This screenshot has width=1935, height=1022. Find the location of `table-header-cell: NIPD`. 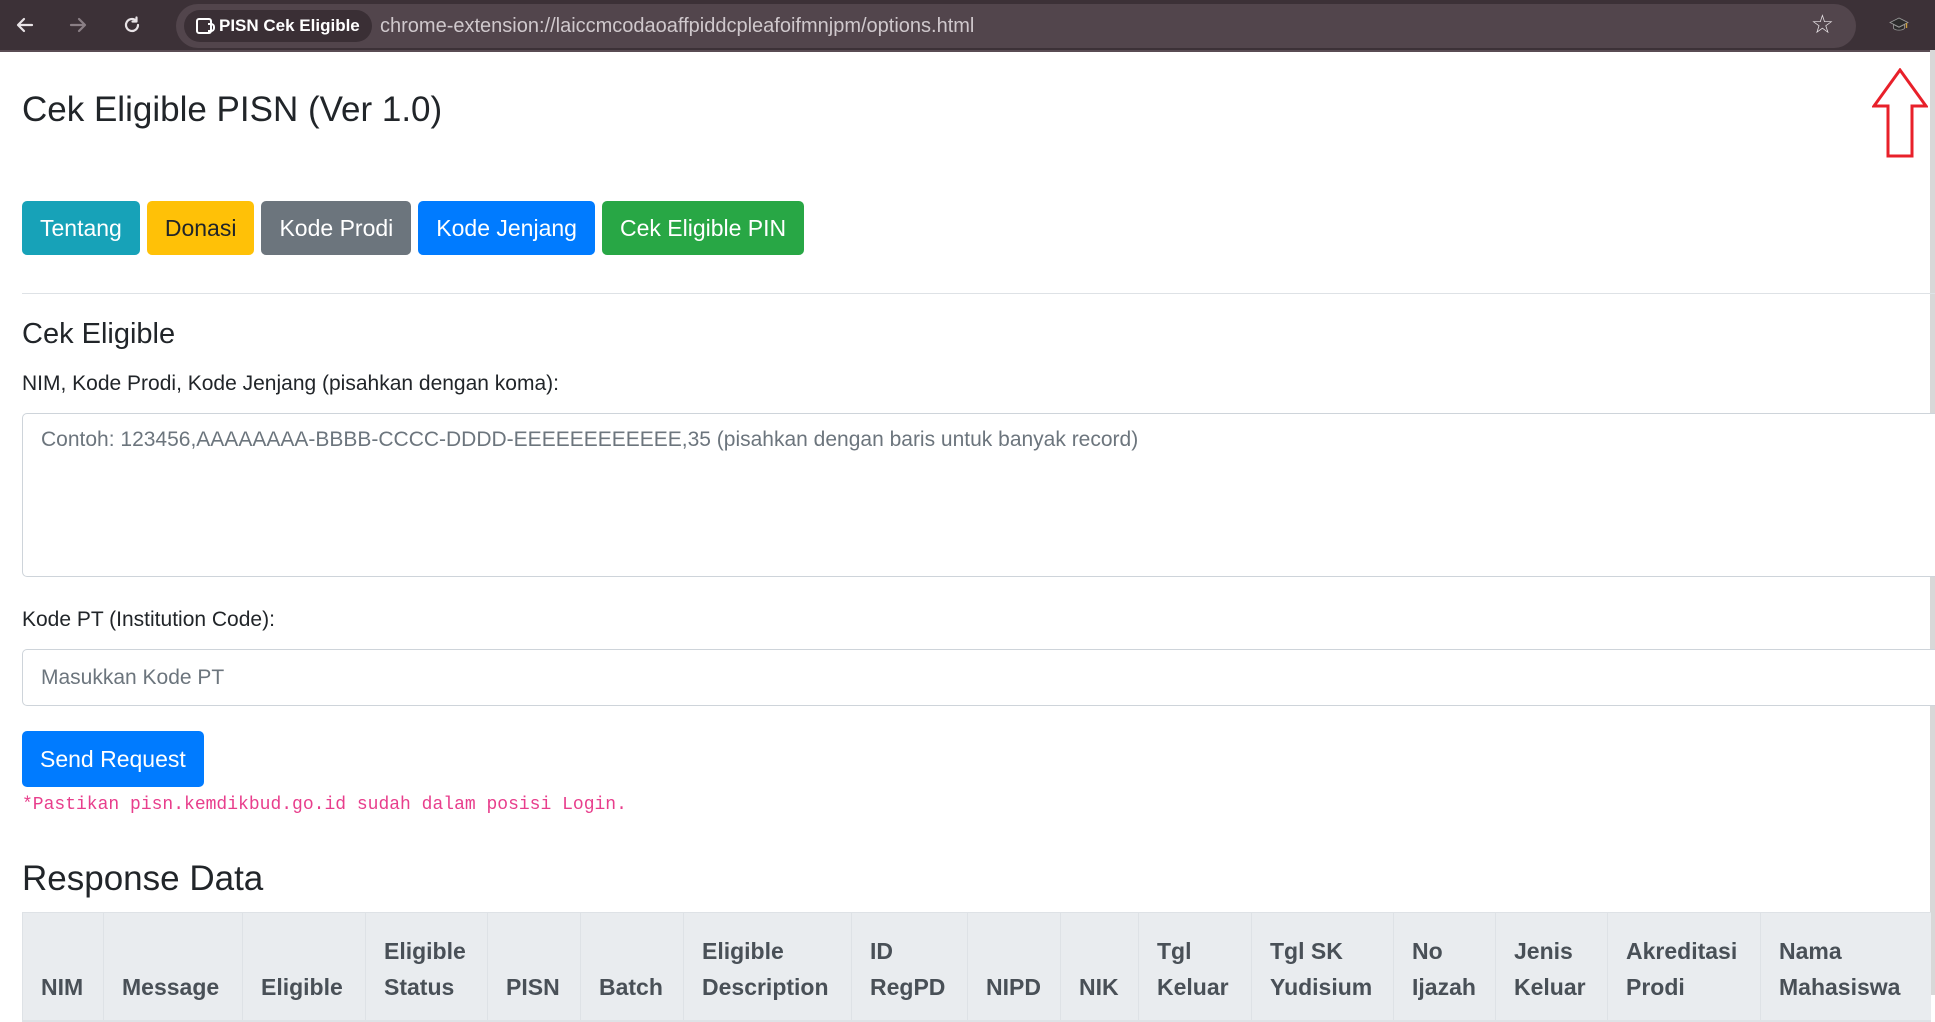

table-header-cell: NIPD is located at coordinates (1014, 967).